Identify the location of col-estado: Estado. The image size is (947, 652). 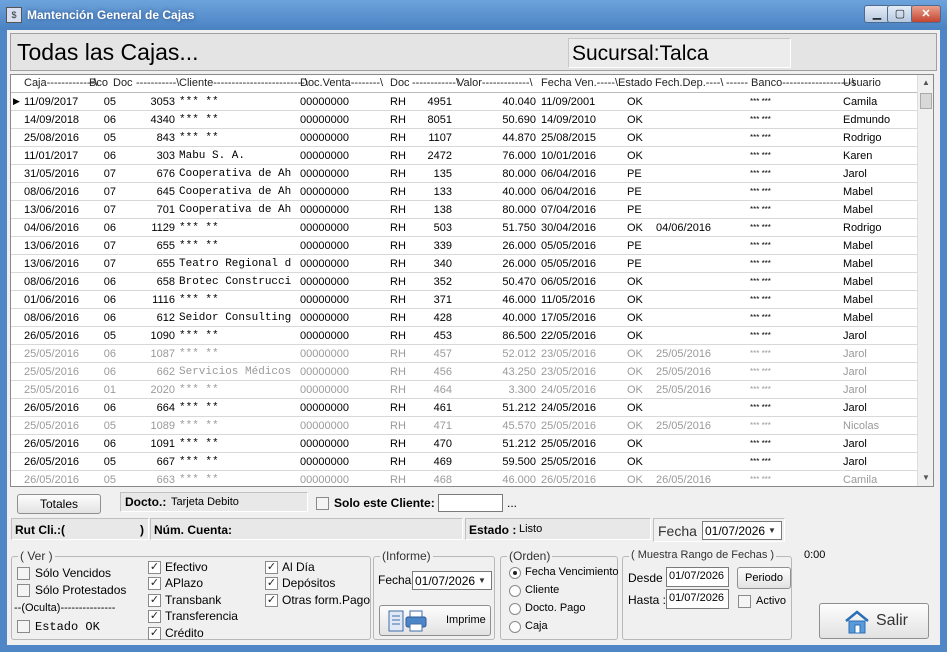
(635, 83).